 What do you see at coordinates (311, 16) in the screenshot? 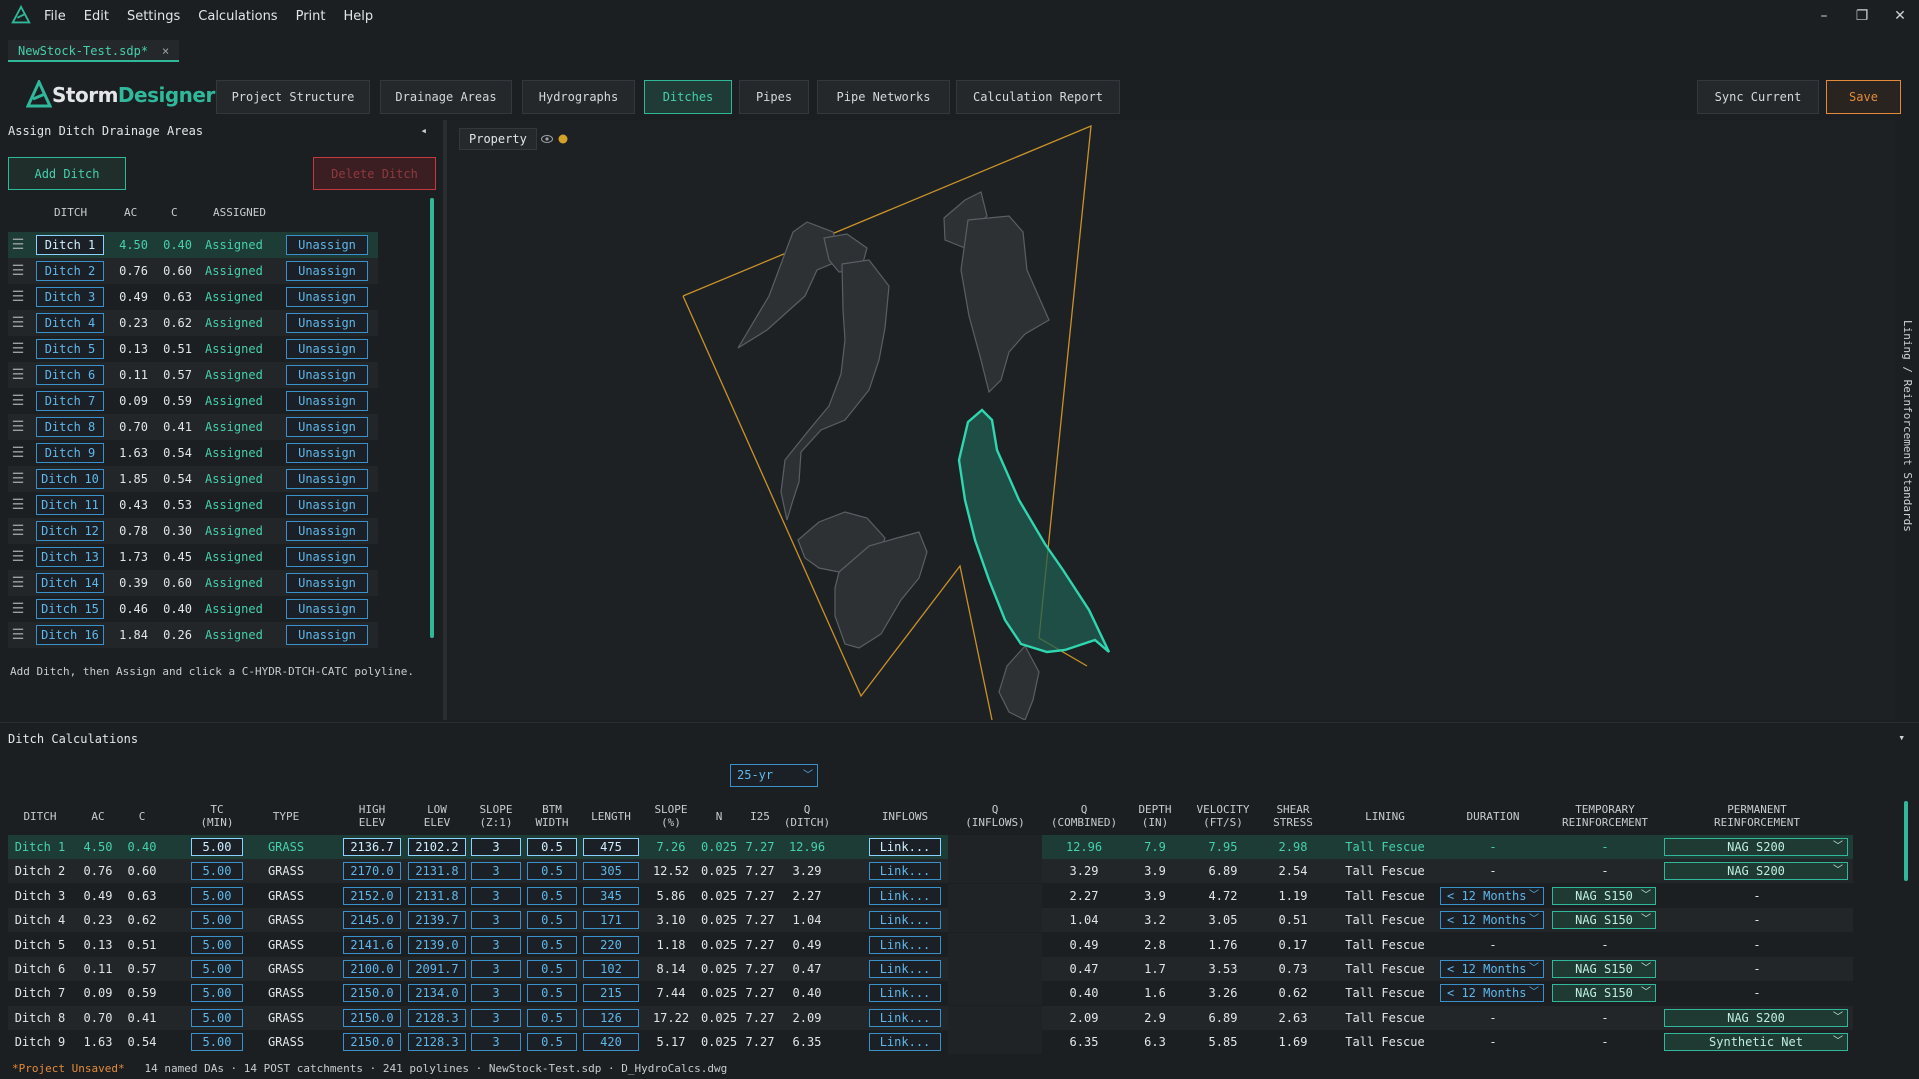
I see `menu-print: Print` at bounding box center [311, 16].